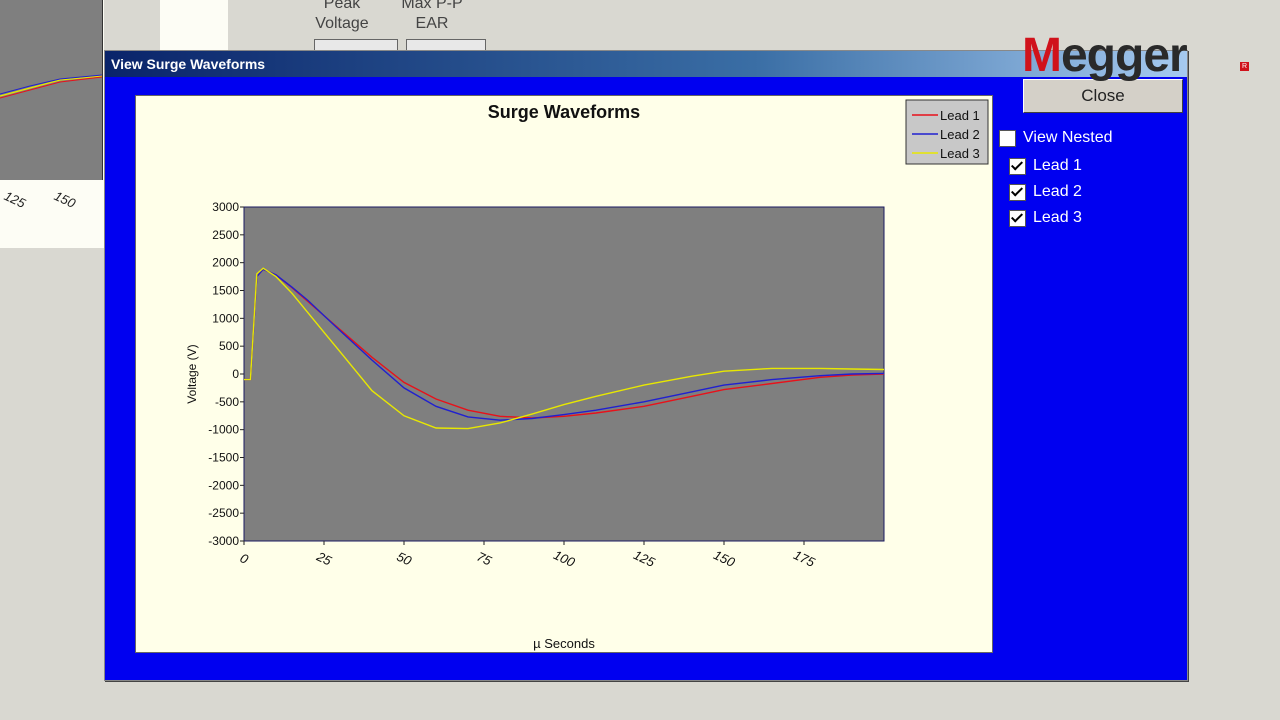 This screenshot has height=720, width=1280. Describe the element at coordinates (225, 318) in the screenshot. I see `y-tick-label: 1000` at that location.